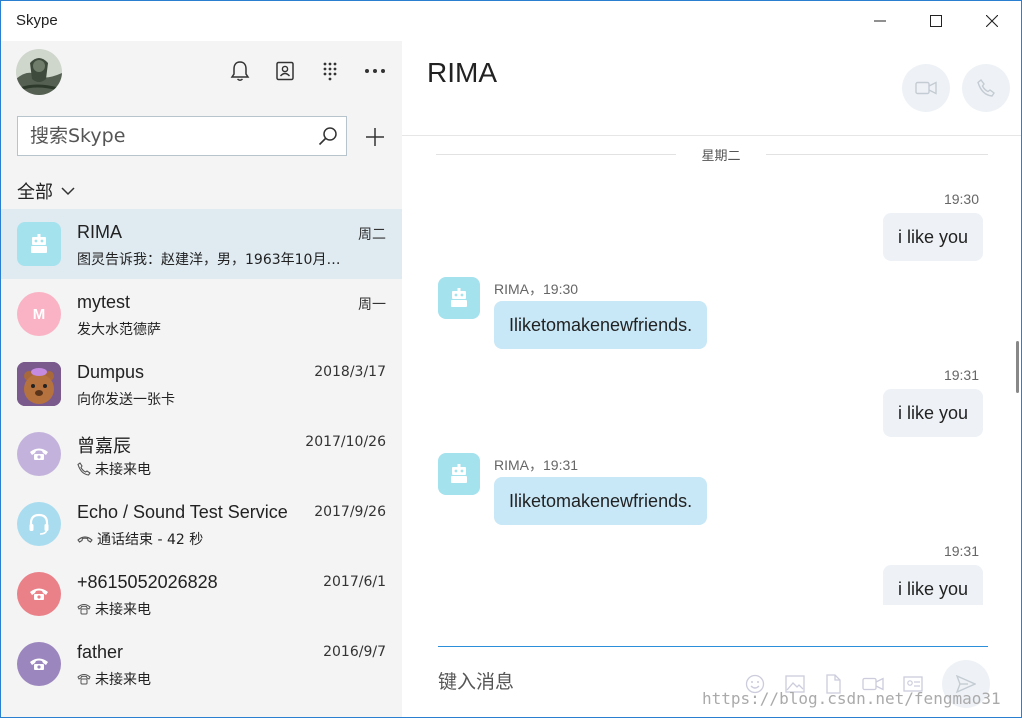  I want to click on conversation-preview: 向你发送一张卡, so click(214, 399).